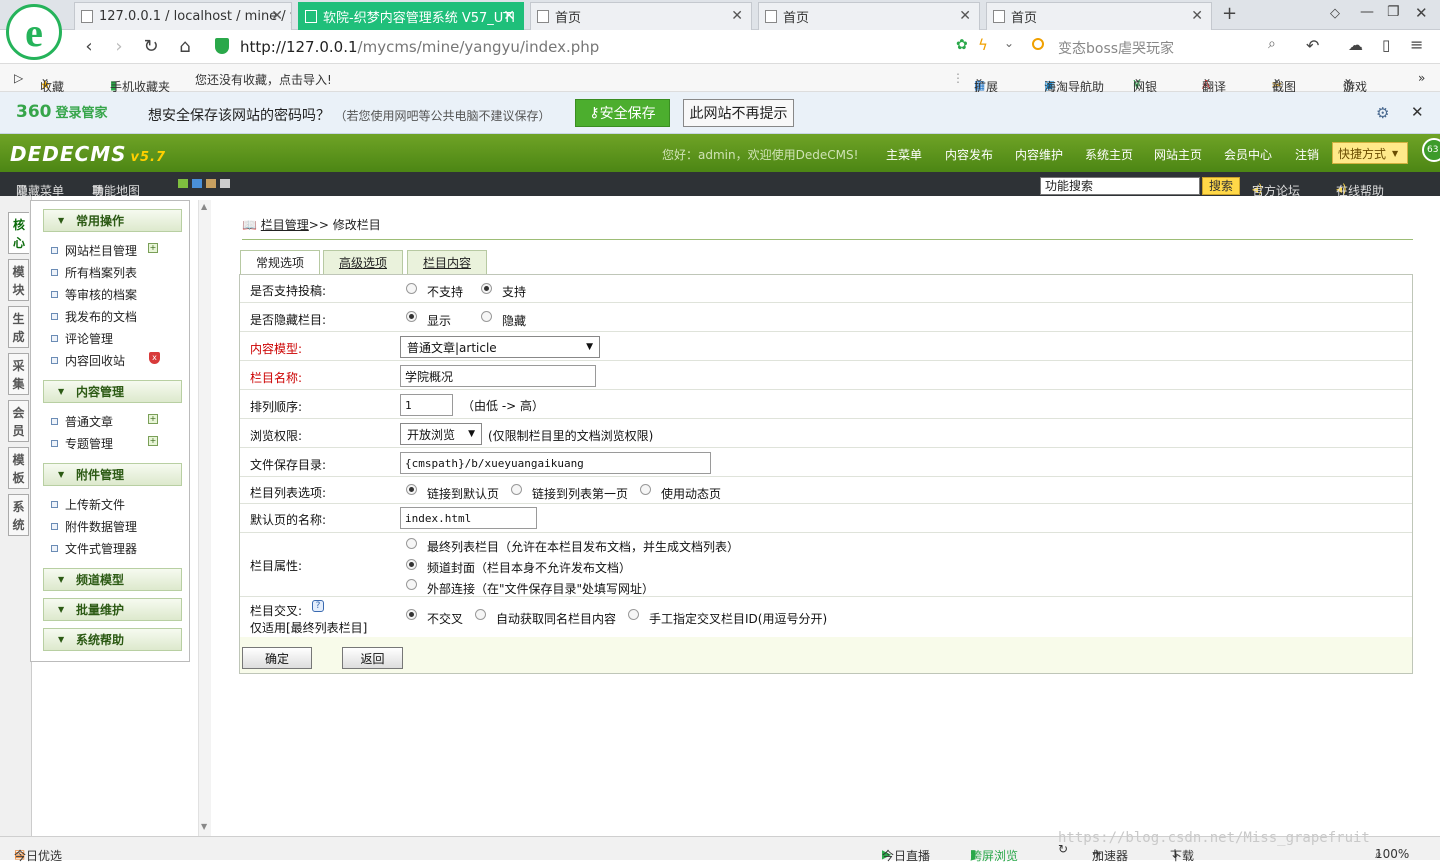  I want to click on skin-brown-icon, so click(211, 183).